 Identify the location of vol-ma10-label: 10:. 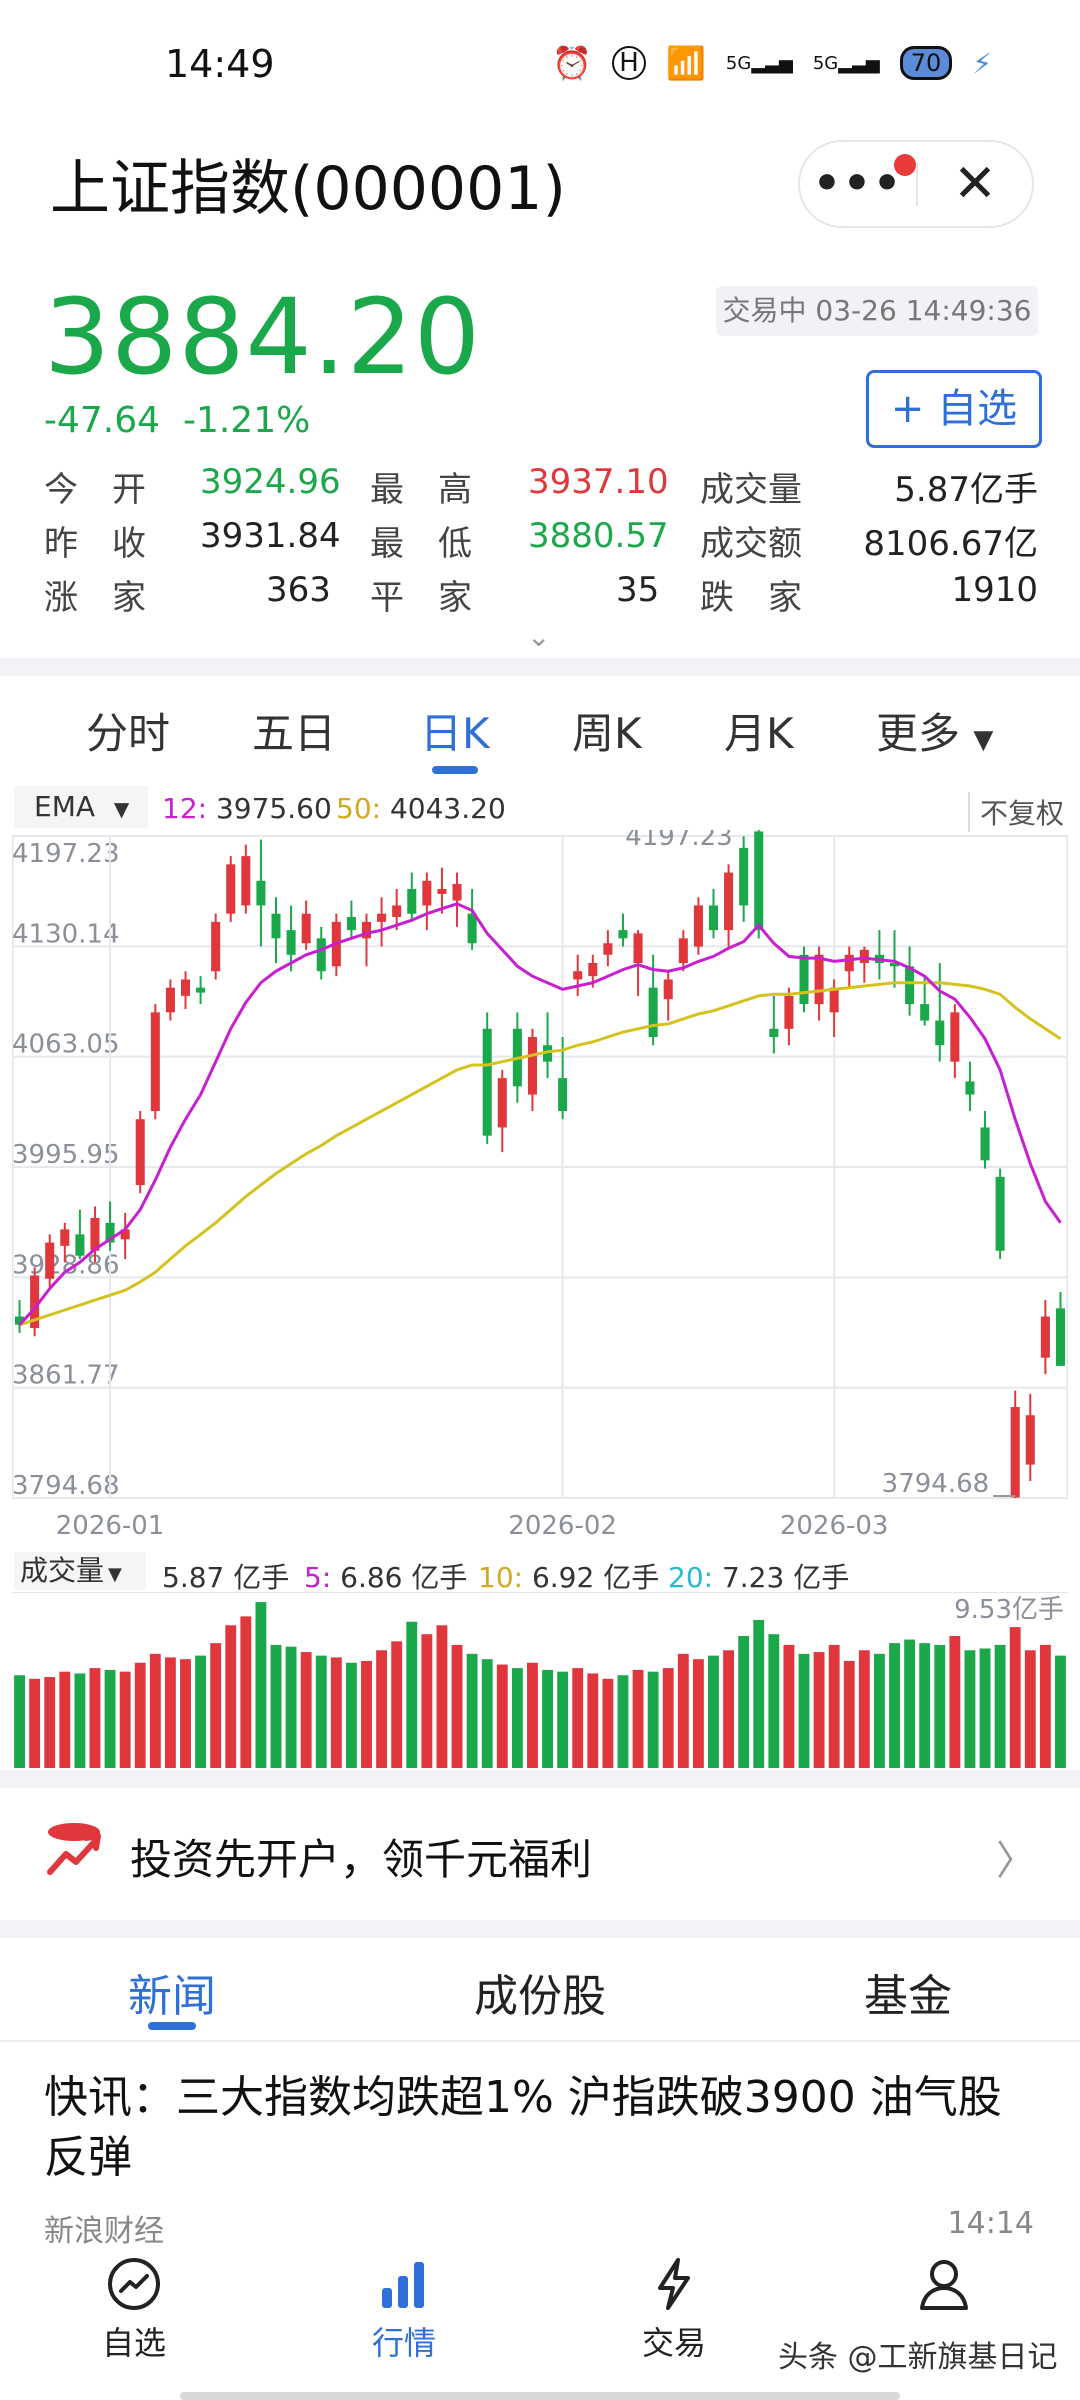
(501, 1577).